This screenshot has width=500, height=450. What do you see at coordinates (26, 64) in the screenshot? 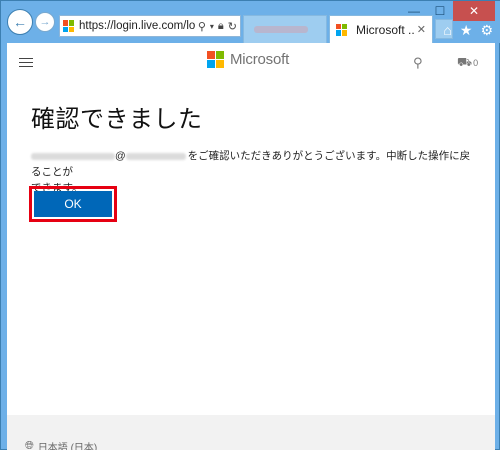
I see `hamburger-icon` at bounding box center [26, 64].